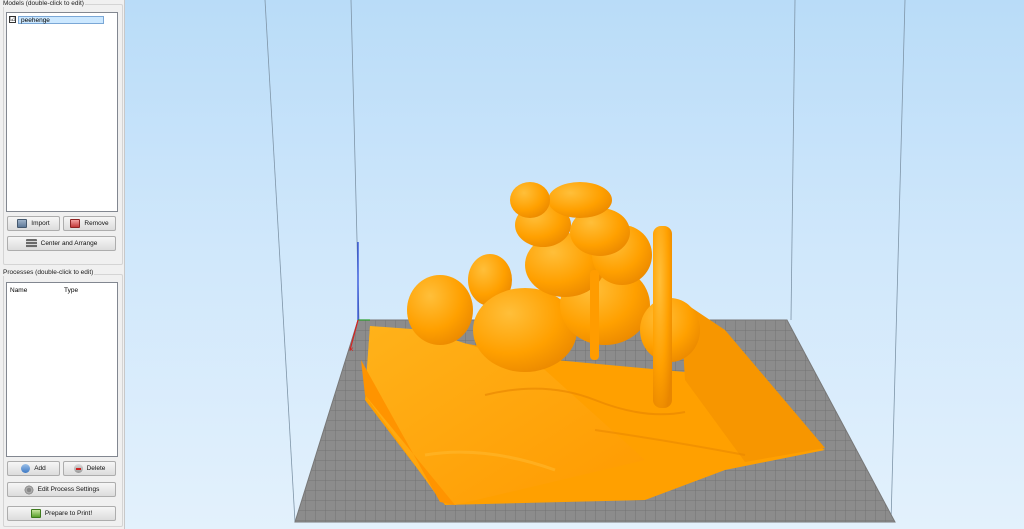  What do you see at coordinates (78, 468) in the screenshot?
I see `delete-icon` at bounding box center [78, 468].